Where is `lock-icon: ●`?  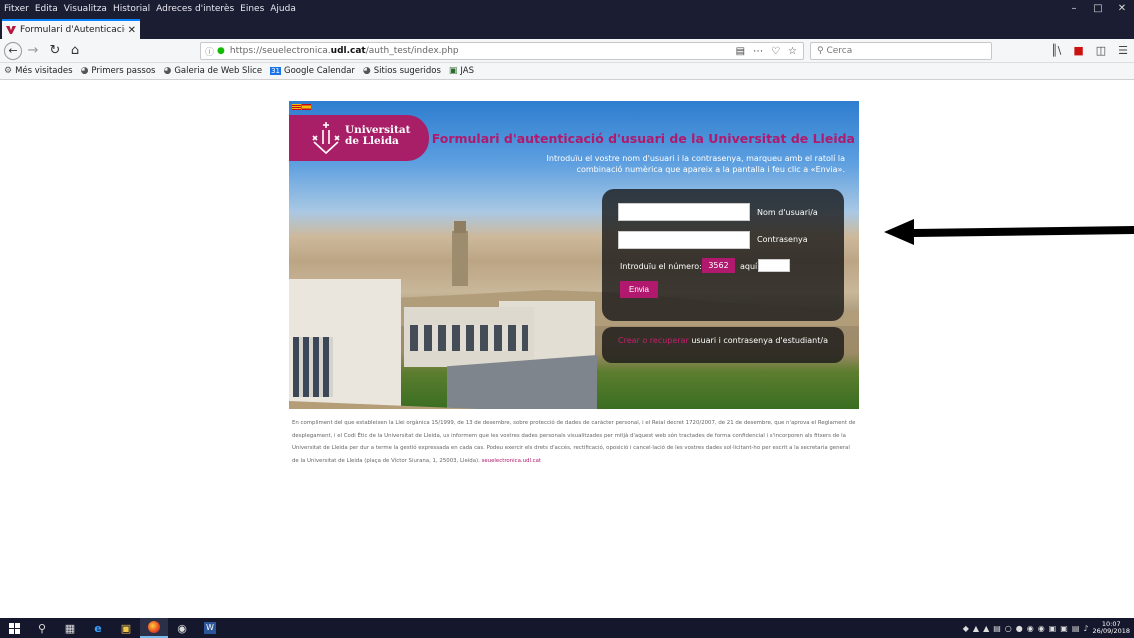 lock-icon: ● is located at coordinates (221, 51).